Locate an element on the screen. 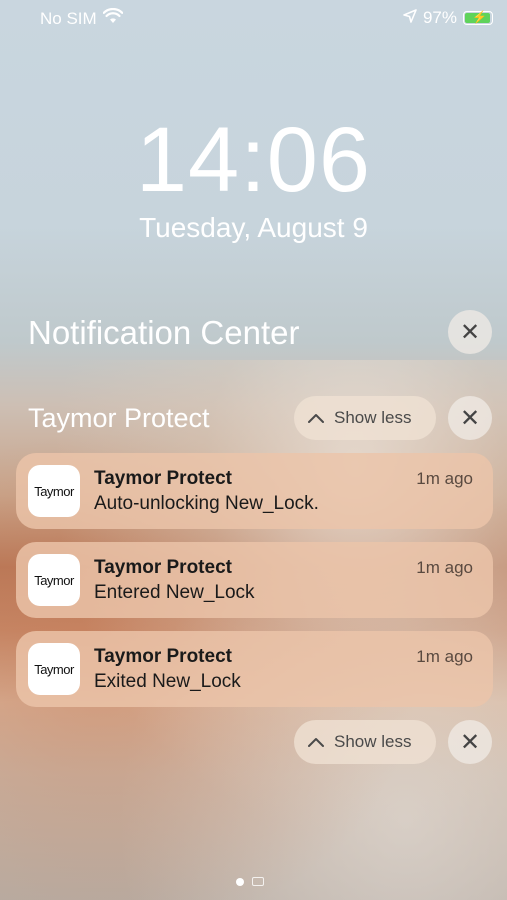 The image size is (507, 900). notification-message: Entered New_Lock is located at coordinates (174, 592).